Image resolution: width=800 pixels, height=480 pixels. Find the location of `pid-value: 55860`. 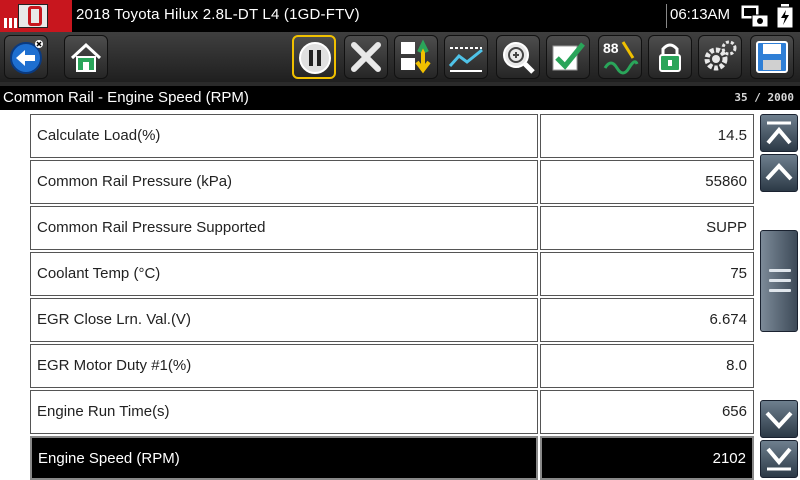

pid-value: 55860 is located at coordinates (647, 182).